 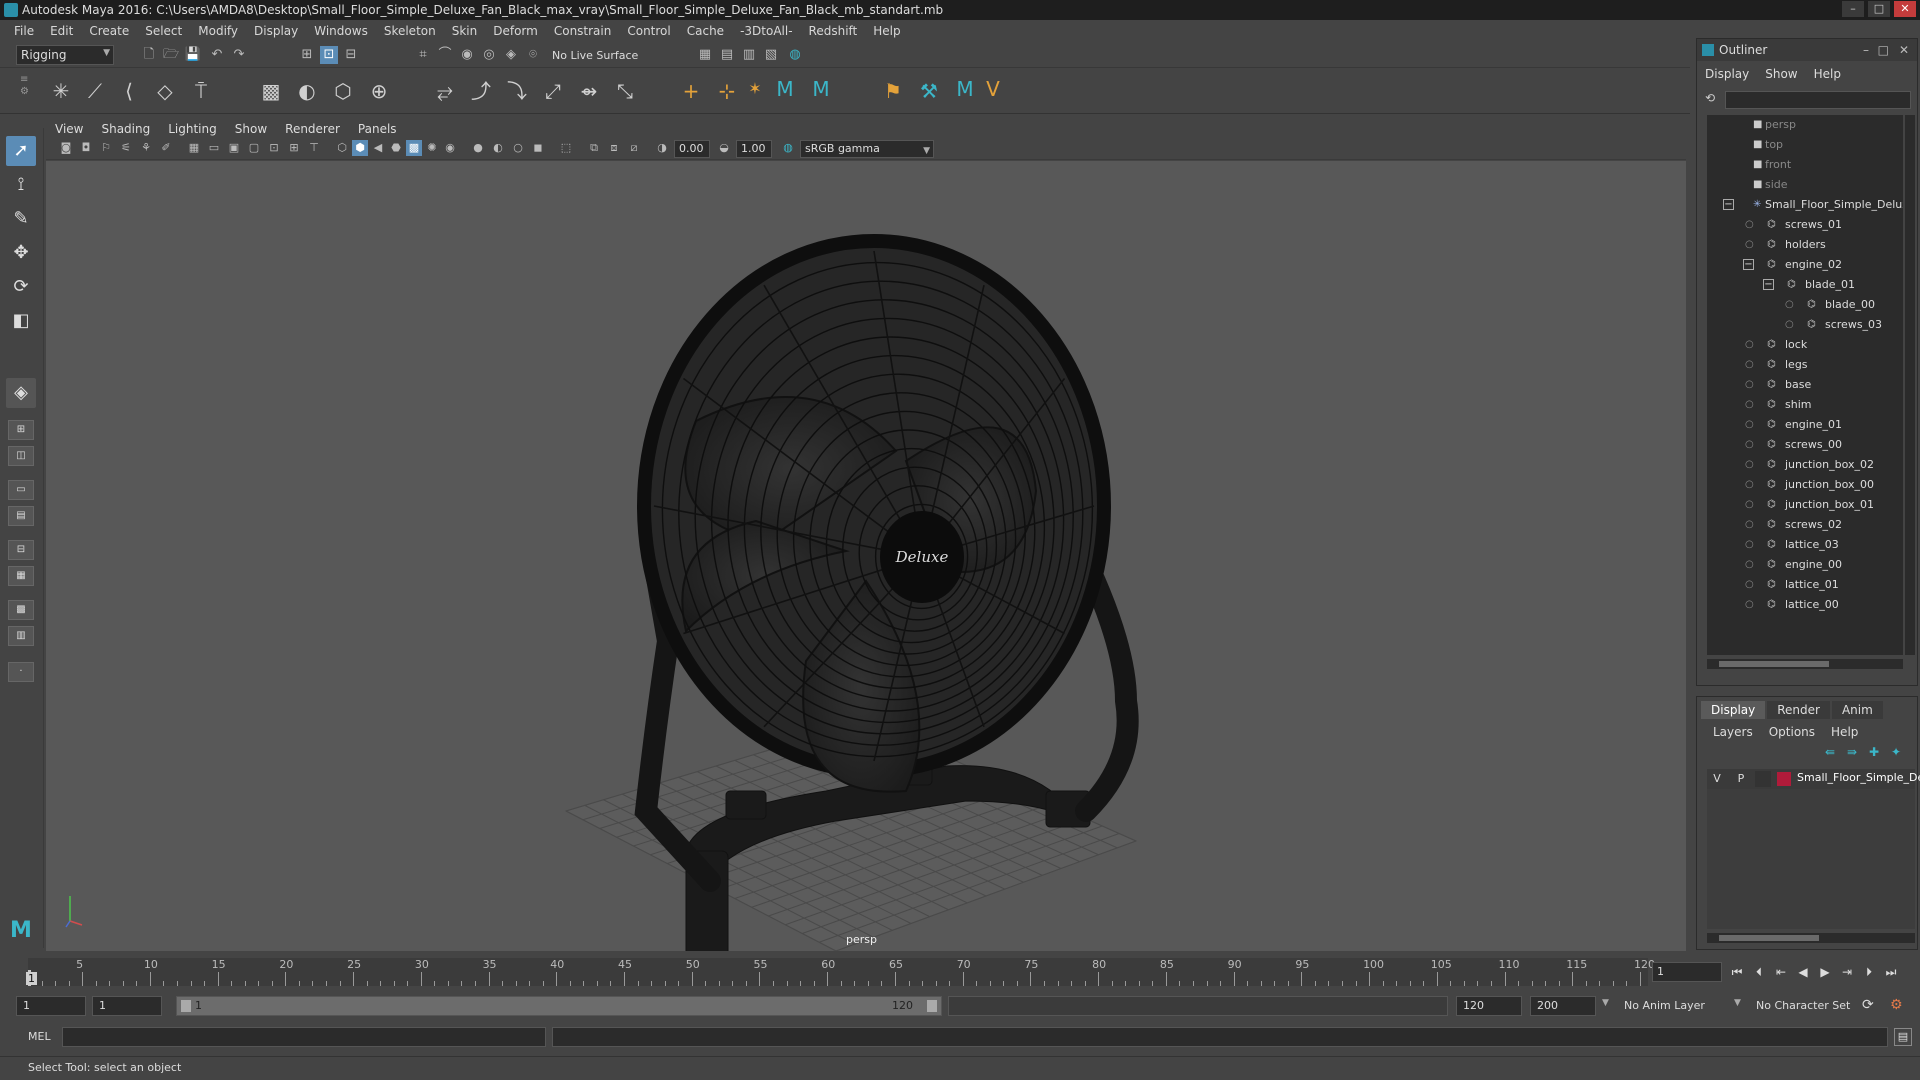 I want to click on motion-blur-icon: ◐, so click(x=498, y=148).